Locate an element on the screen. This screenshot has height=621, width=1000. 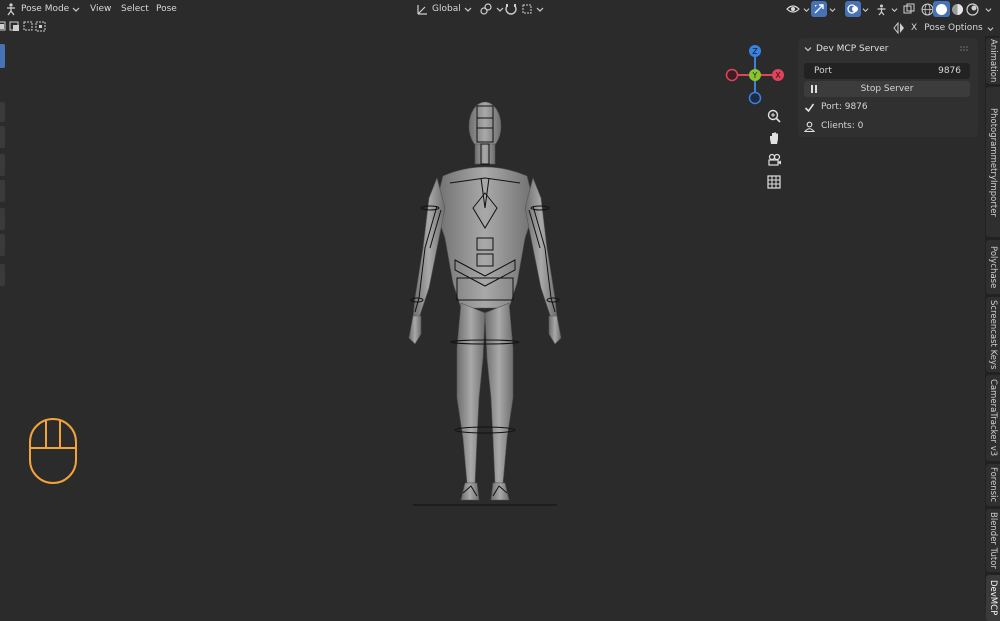
selection-mode-icons is located at coordinates (25, 27).